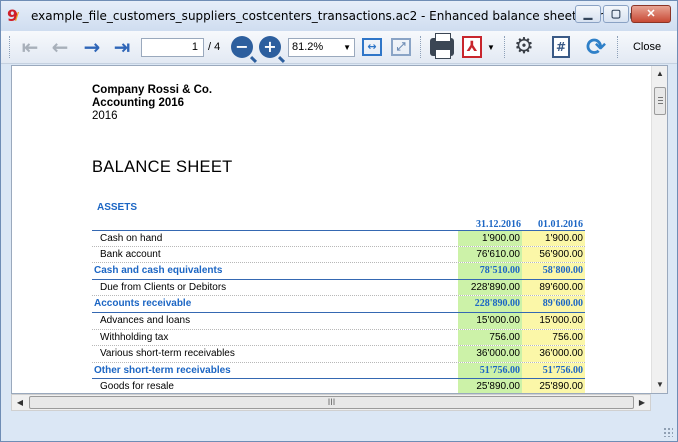 This screenshot has width=678, height=442. What do you see at coordinates (338, 338) in the screenshot?
I see `table-row: Withholding tax 756.00 756.00` at bounding box center [338, 338].